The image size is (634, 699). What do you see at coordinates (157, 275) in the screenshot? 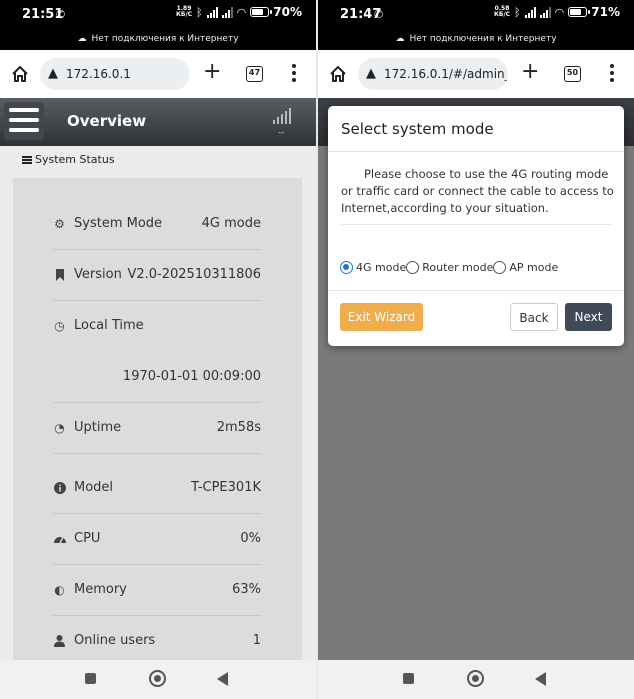
I see `status-row-version: Version V2.0-202510311806` at bounding box center [157, 275].